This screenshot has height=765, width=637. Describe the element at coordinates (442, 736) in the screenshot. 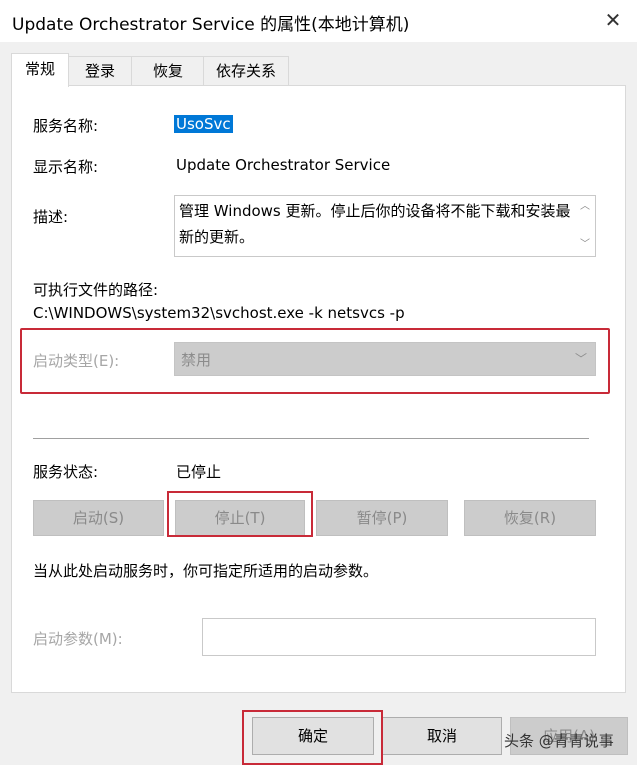

I see `cancel-button: 取消` at that location.